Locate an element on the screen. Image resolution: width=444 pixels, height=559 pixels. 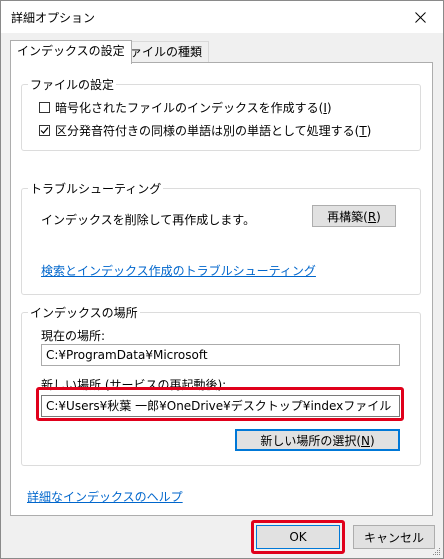
current-location-field: C:¥ProgramData¥Microsoft is located at coordinates (220, 355).